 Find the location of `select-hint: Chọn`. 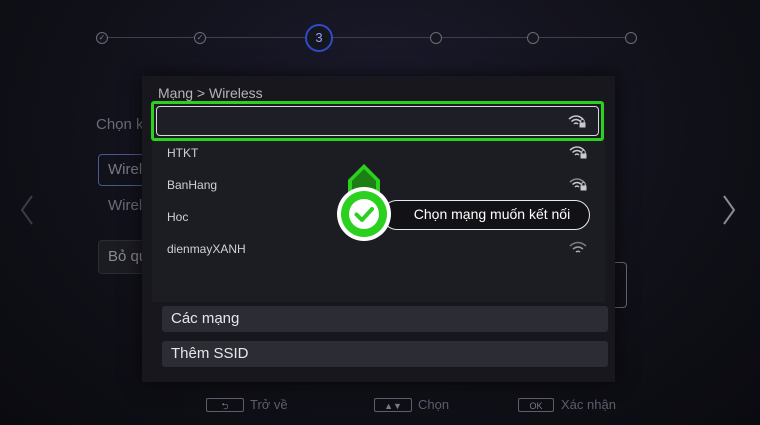

select-hint: Chọn is located at coordinates (434, 404).